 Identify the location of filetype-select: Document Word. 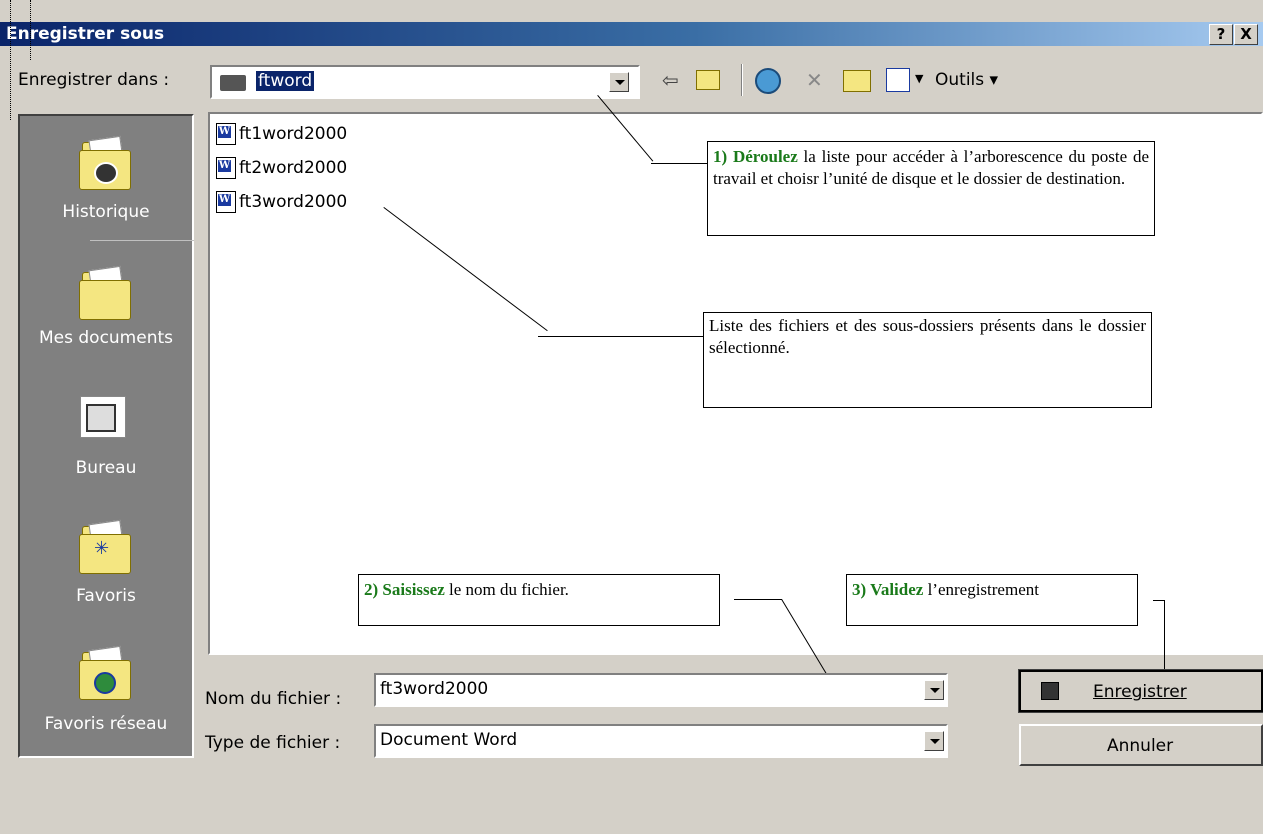
(661, 741).